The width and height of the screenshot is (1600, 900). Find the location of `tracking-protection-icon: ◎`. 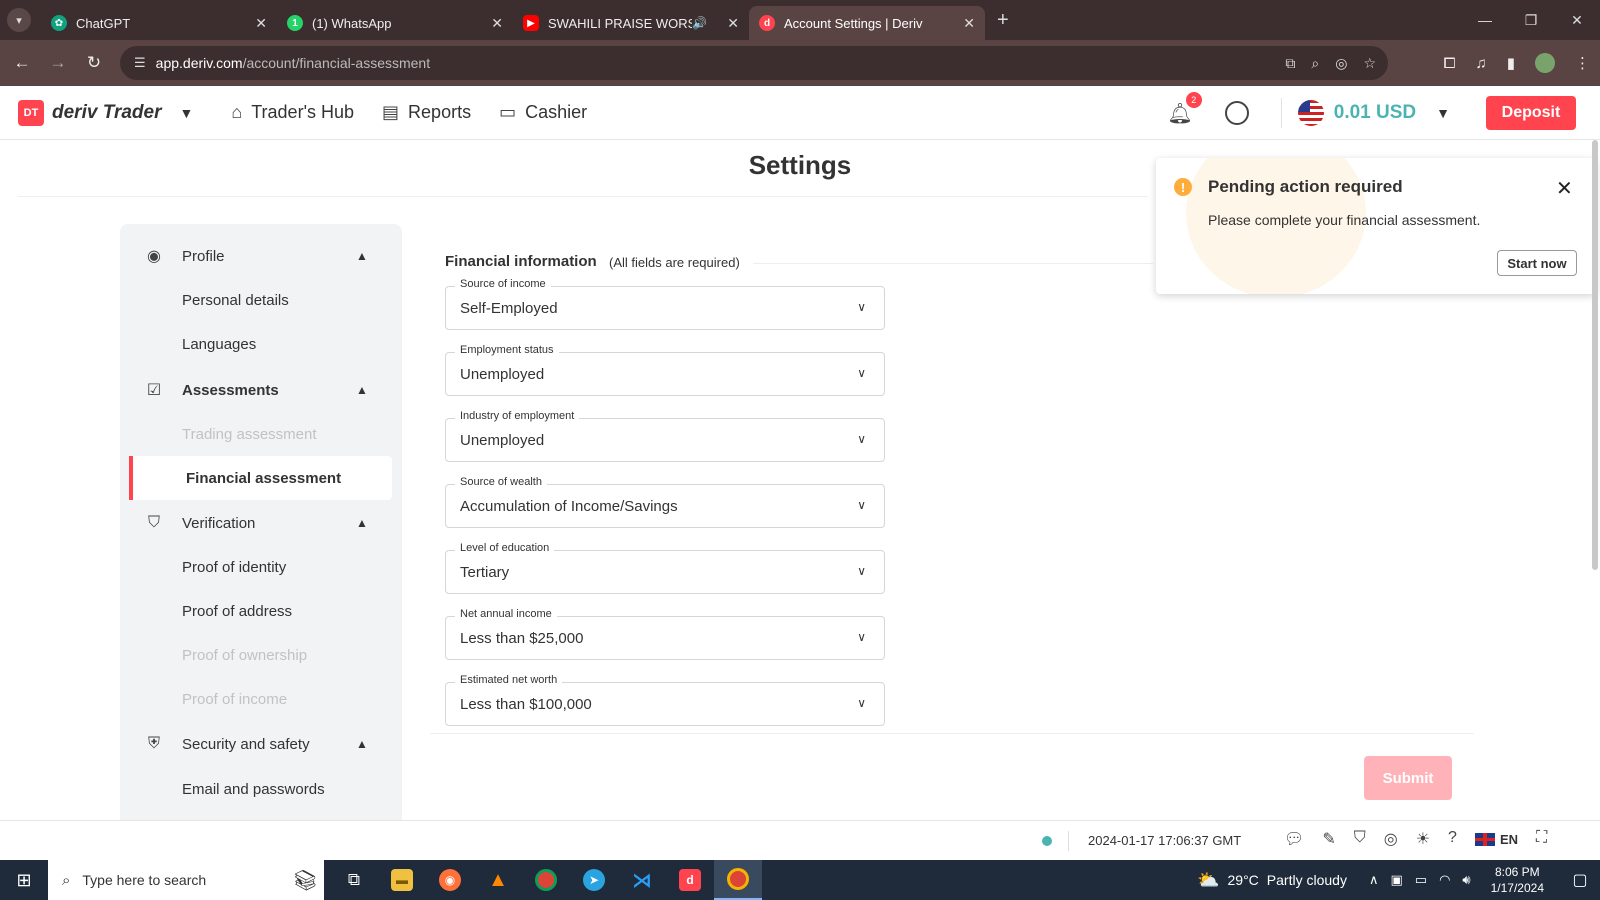

tracking-protection-icon: ◎ is located at coordinates (1341, 63).